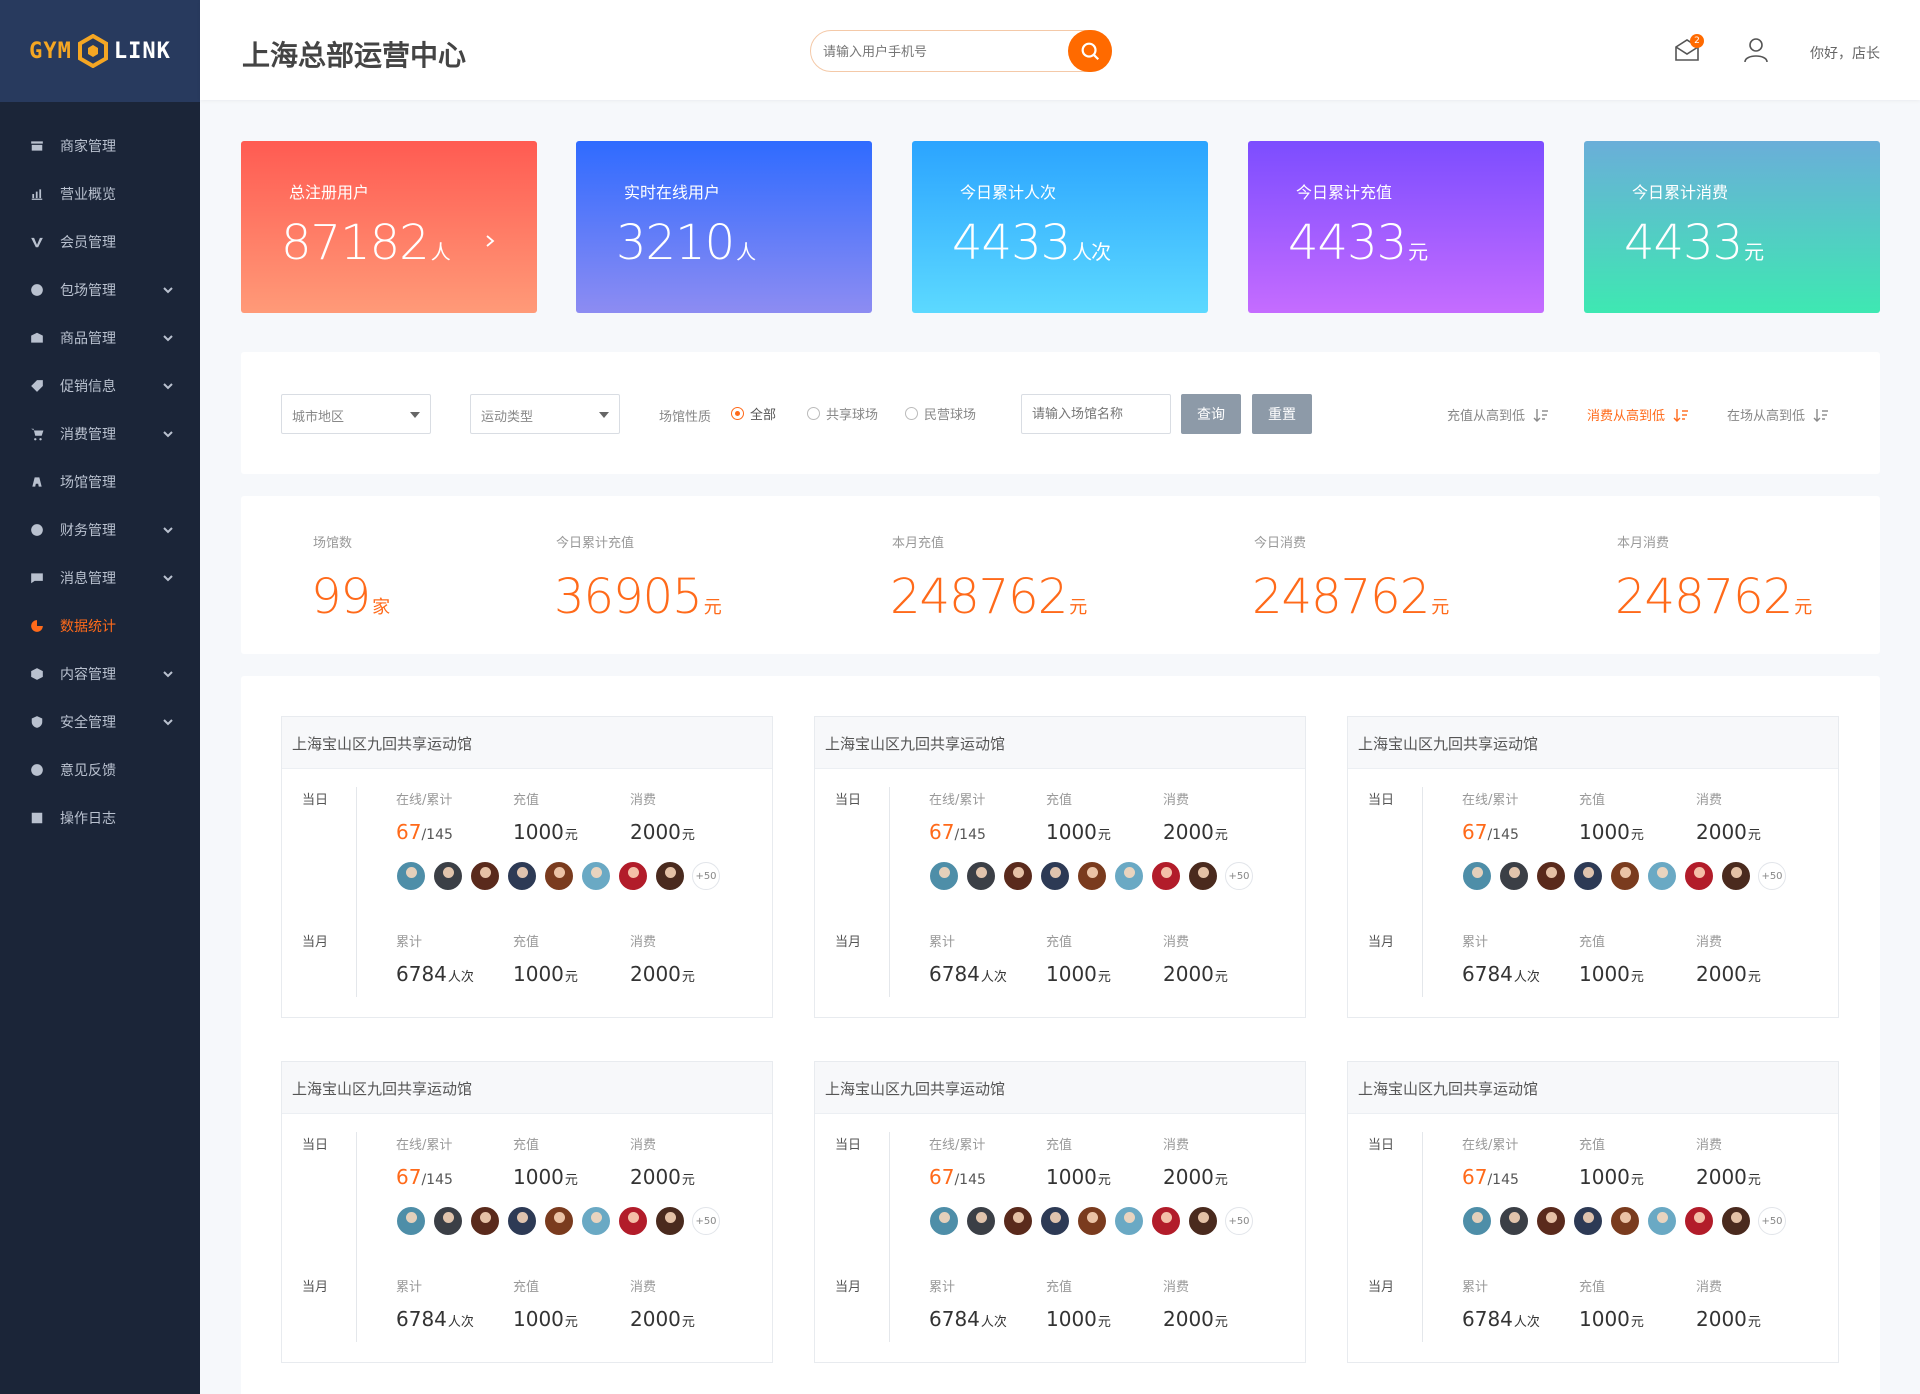 Image resolution: width=1920 pixels, height=1394 pixels. What do you see at coordinates (168, 386) in the screenshot?
I see `chevron-down-icon` at bounding box center [168, 386].